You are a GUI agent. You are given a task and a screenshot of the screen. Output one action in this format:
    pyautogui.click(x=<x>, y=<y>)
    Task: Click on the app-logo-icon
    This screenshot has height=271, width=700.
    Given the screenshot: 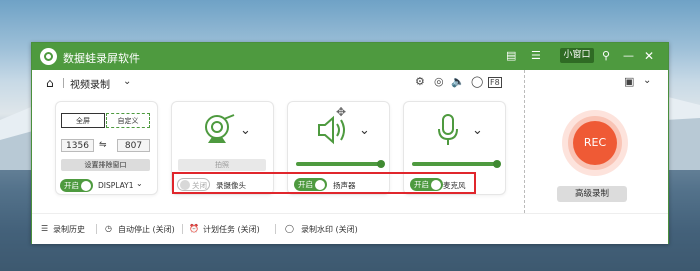 What is the action you would take?
    pyautogui.click(x=48, y=56)
    